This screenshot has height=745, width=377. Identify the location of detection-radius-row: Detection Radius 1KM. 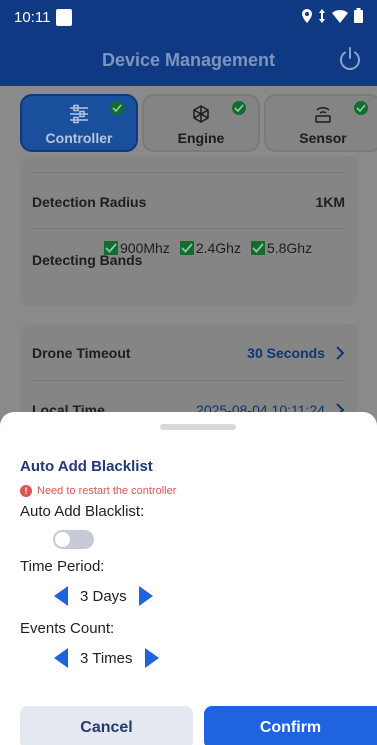
(188, 202).